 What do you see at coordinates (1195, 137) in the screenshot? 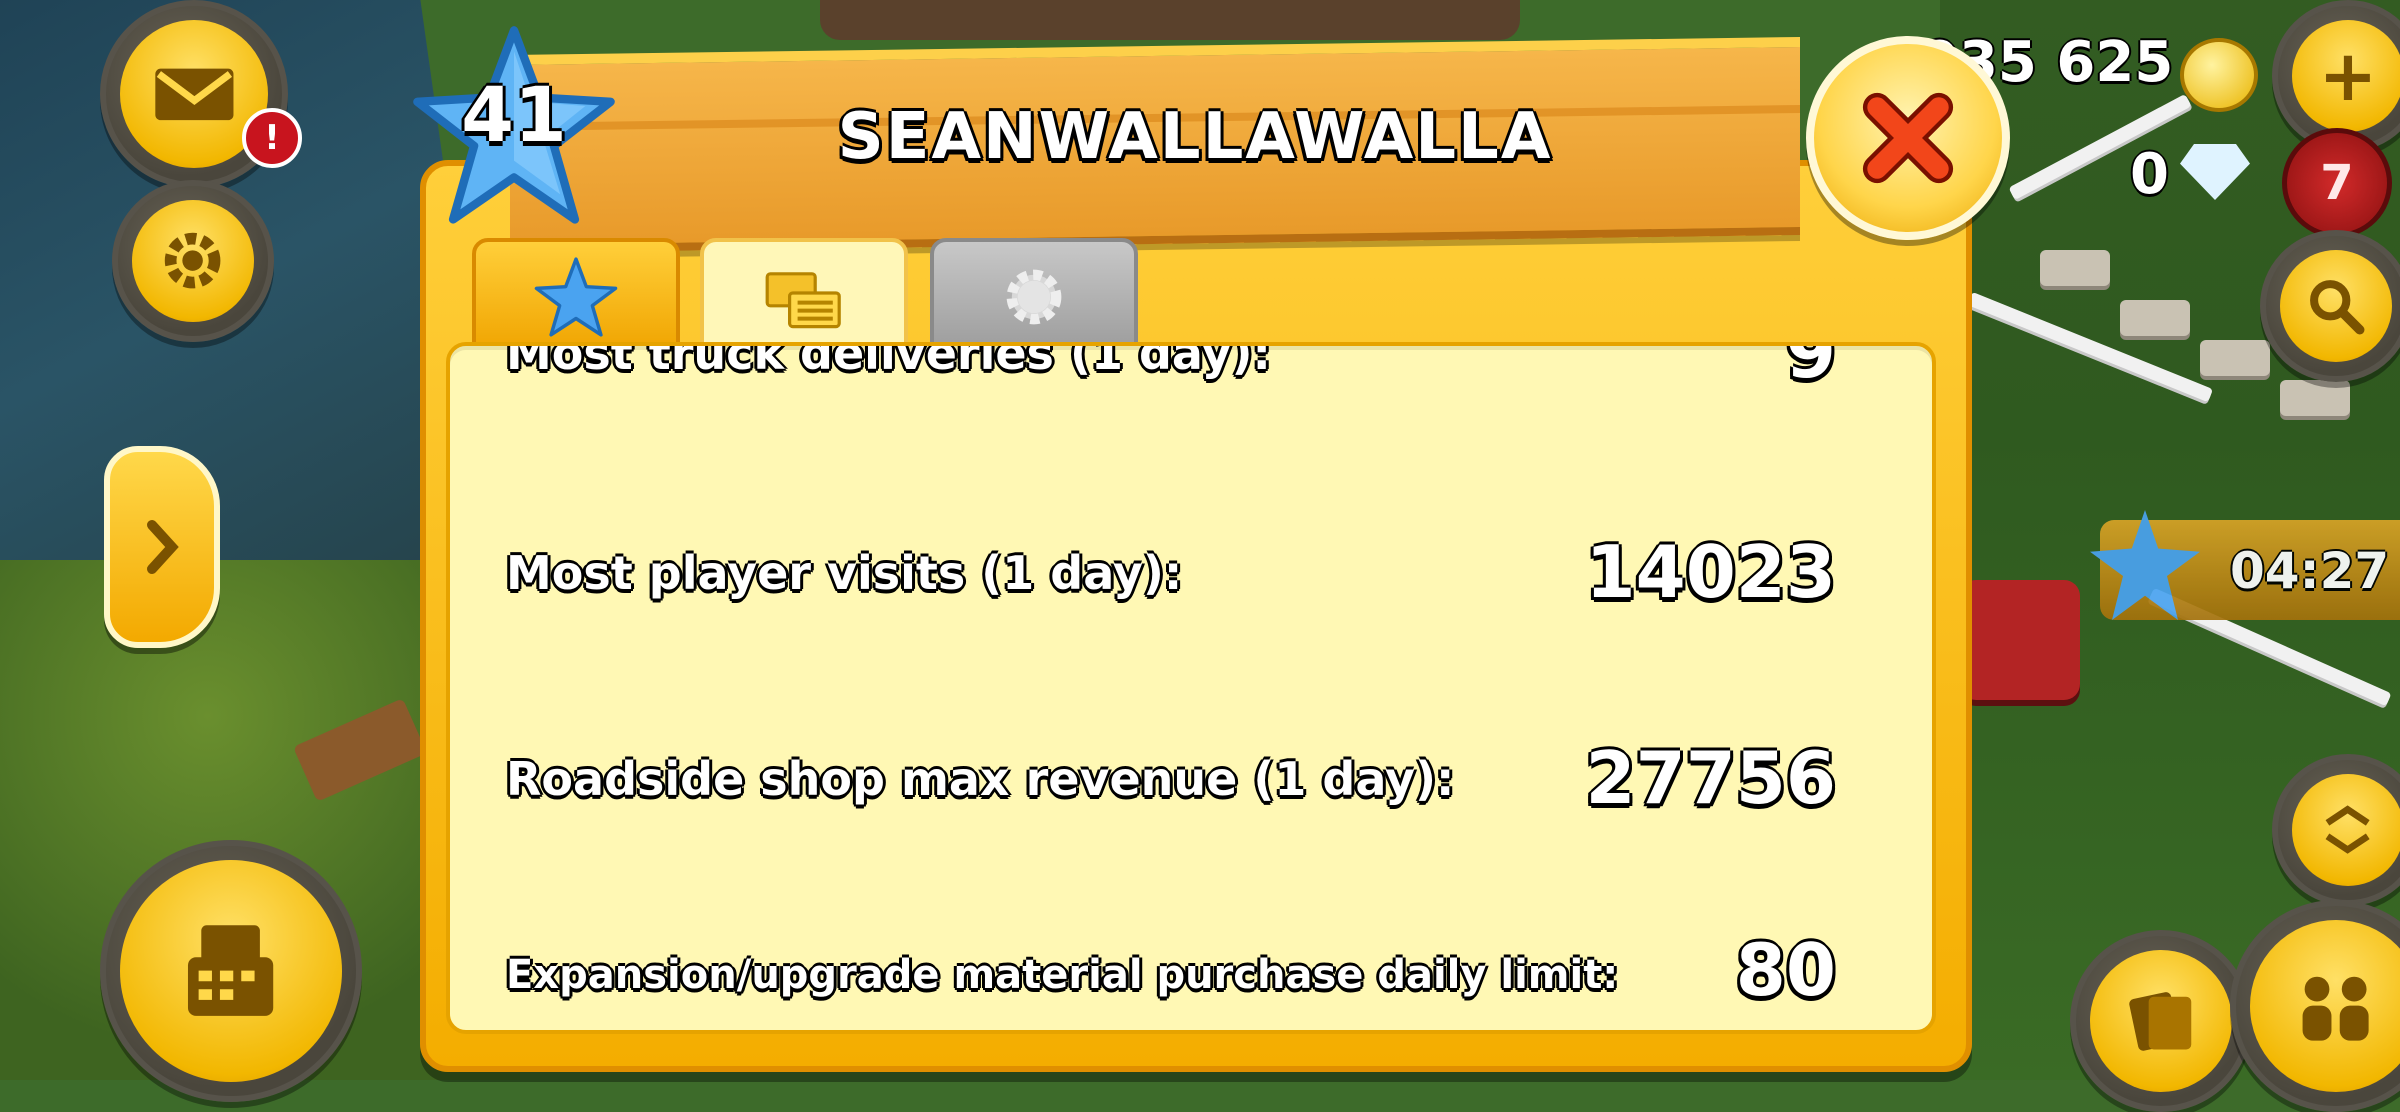
I see `player-name: SEANWALLAWALLA` at bounding box center [1195, 137].